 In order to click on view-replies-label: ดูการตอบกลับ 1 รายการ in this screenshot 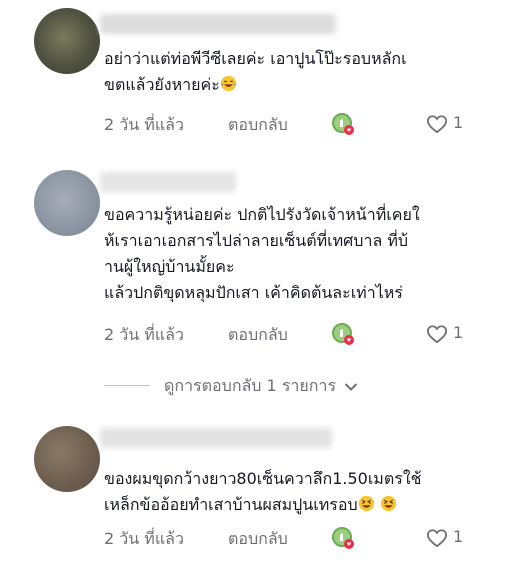, I will do `click(250, 385)`.